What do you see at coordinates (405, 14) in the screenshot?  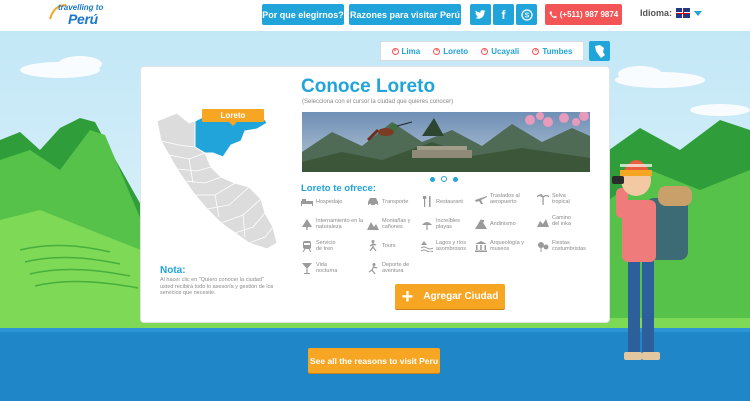 I see `nav-reasons-visit-peru: Razones para visitar Perú` at bounding box center [405, 14].